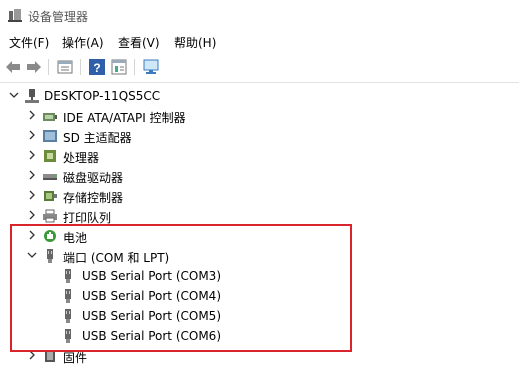  I want to click on printer-icon, so click(50, 216).